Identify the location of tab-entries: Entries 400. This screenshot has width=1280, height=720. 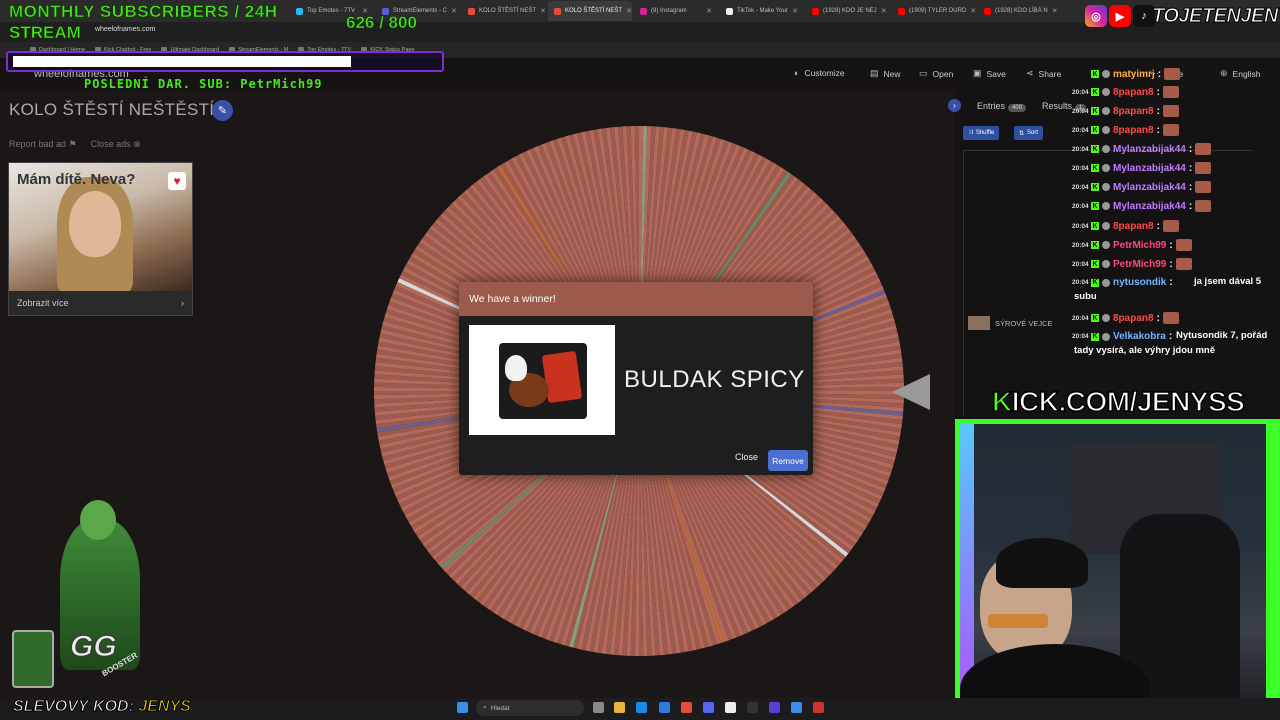
(1002, 106).